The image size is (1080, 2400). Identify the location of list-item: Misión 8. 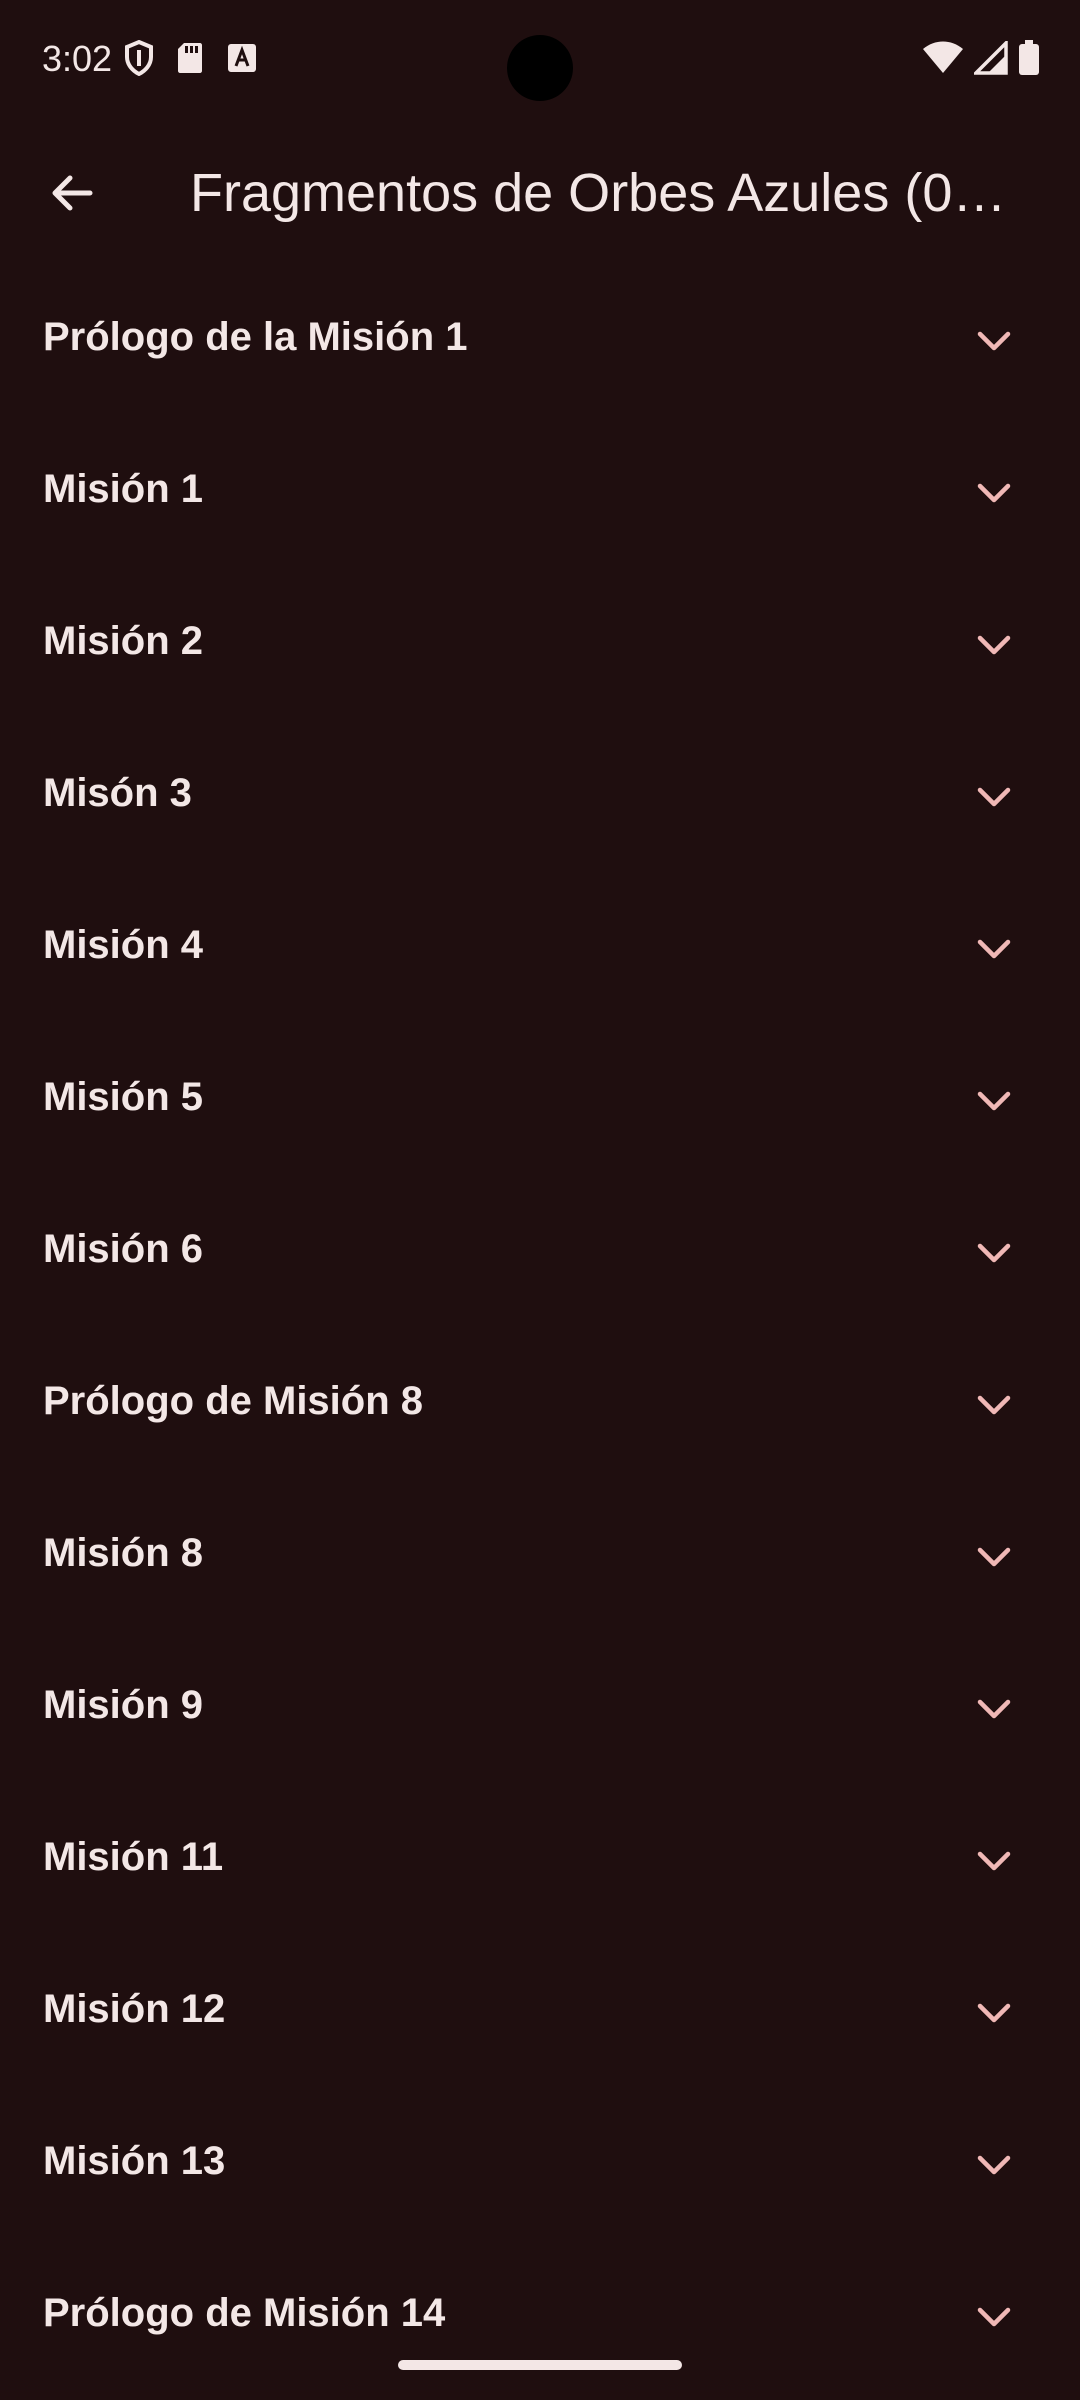
(540, 1557).